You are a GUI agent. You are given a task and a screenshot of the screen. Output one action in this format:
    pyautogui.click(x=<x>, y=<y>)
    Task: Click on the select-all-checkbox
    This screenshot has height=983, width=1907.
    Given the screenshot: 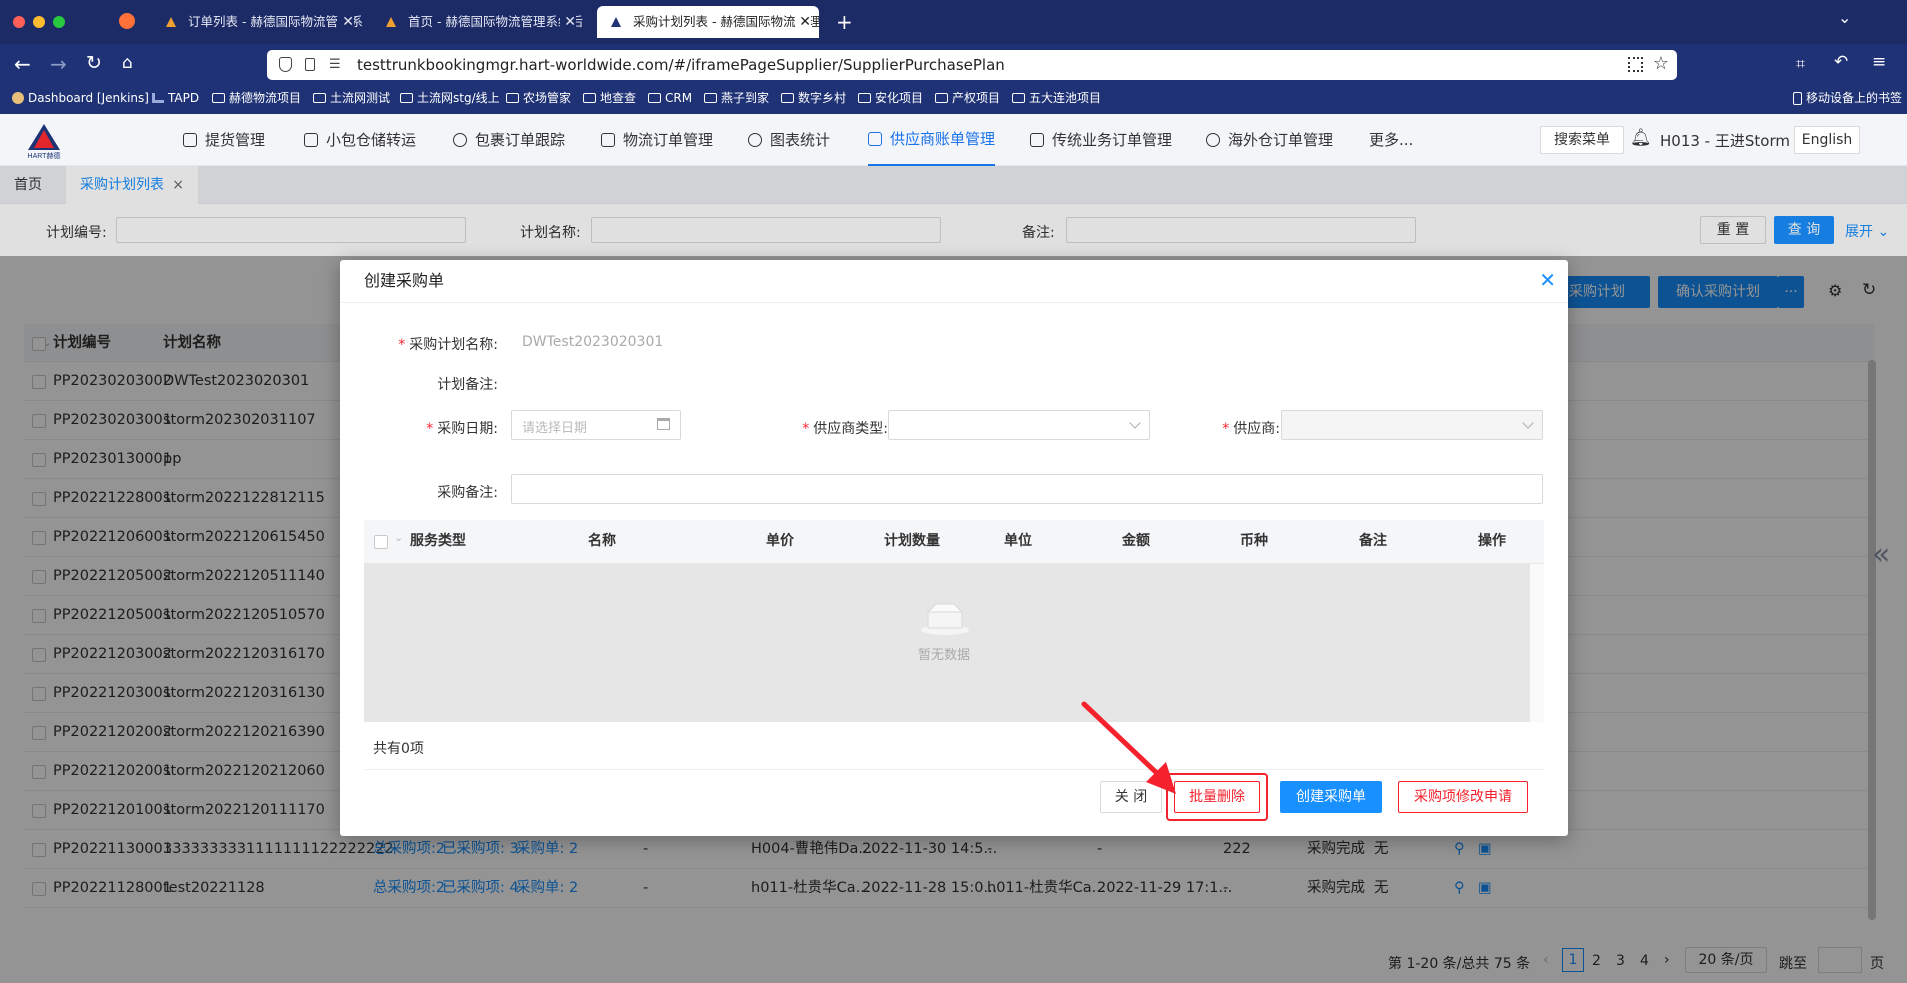 What is the action you would take?
    pyautogui.click(x=381, y=542)
    